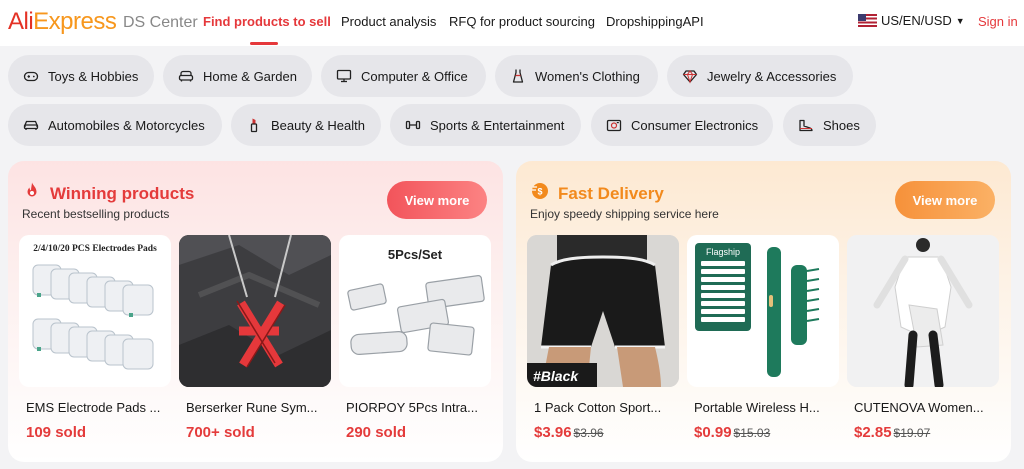  What do you see at coordinates (220, 432) in the screenshot?
I see `product-sold-count: 700+ sold` at bounding box center [220, 432].